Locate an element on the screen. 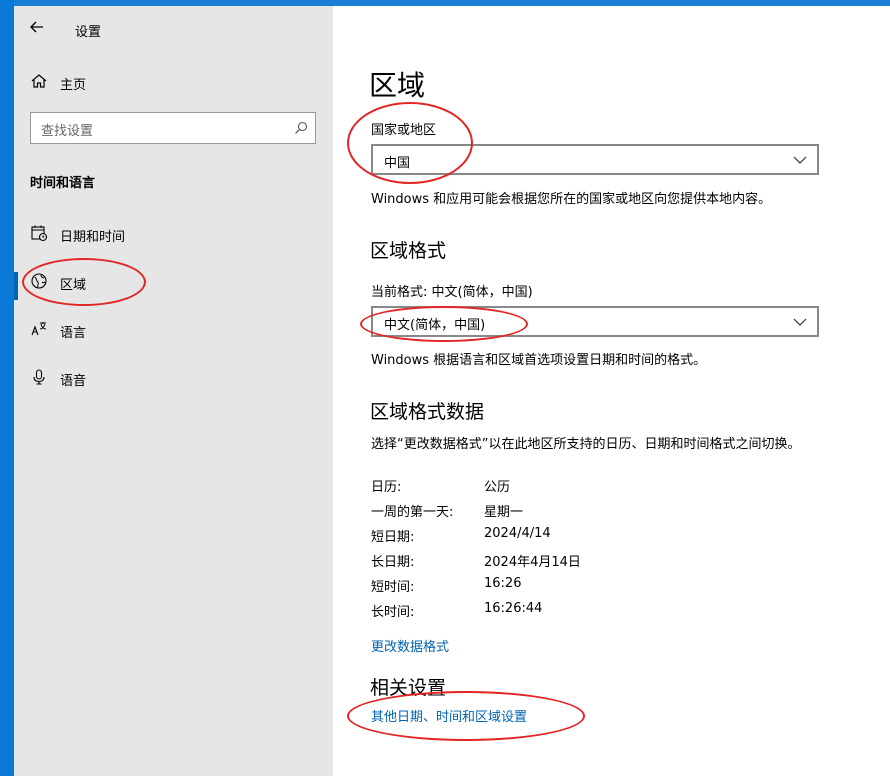 Image resolution: width=890 pixels, height=776 pixels. current-format-label: 当前格式: 中文(简体，中国) is located at coordinates (452, 292).